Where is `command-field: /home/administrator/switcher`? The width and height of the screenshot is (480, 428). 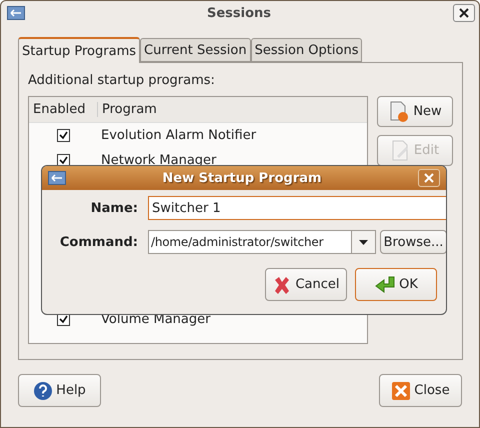 command-field: /home/administrator/switcher is located at coordinates (250, 242).